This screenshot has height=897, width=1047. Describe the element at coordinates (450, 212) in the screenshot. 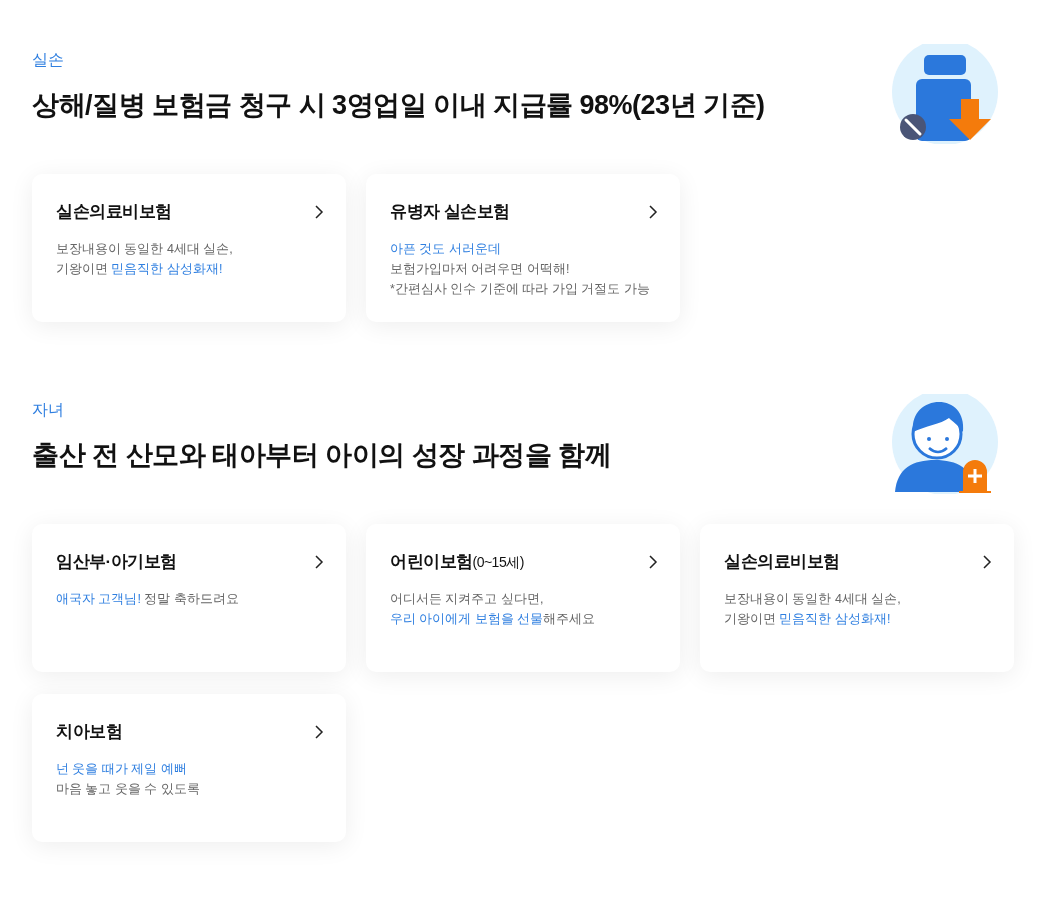

I see `card-title: 유병자 실손보험` at that location.